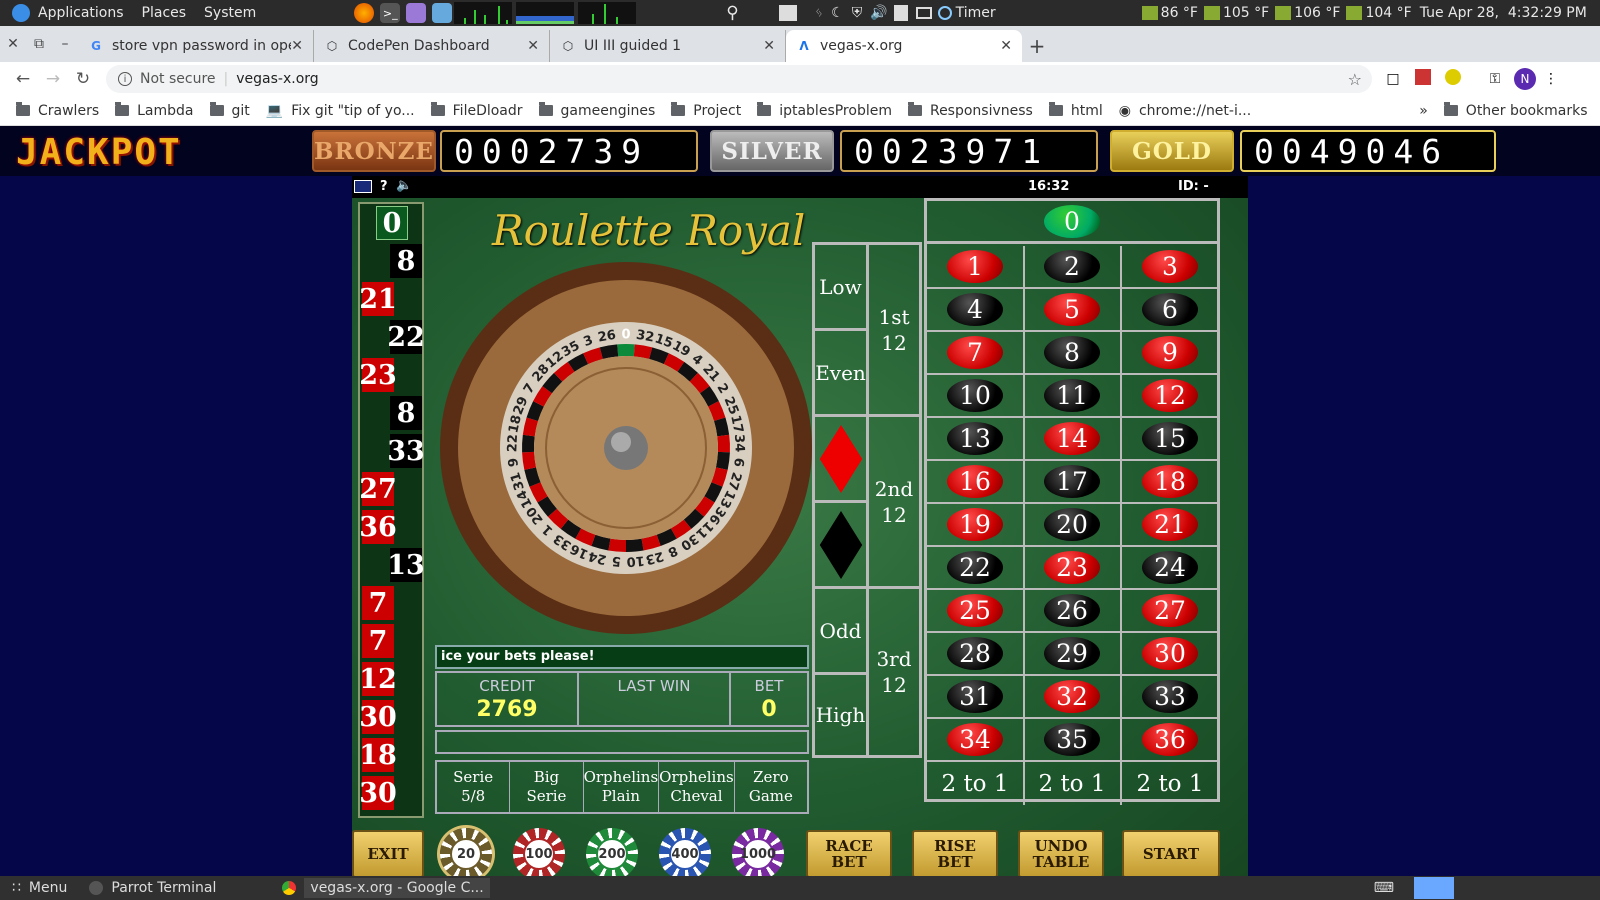 This screenshot has width=1600, height=900. What do you see at coordinates (976, 439) in the screenshot?
I see `bet-number-13: 13` at bounding box center [976, 439].